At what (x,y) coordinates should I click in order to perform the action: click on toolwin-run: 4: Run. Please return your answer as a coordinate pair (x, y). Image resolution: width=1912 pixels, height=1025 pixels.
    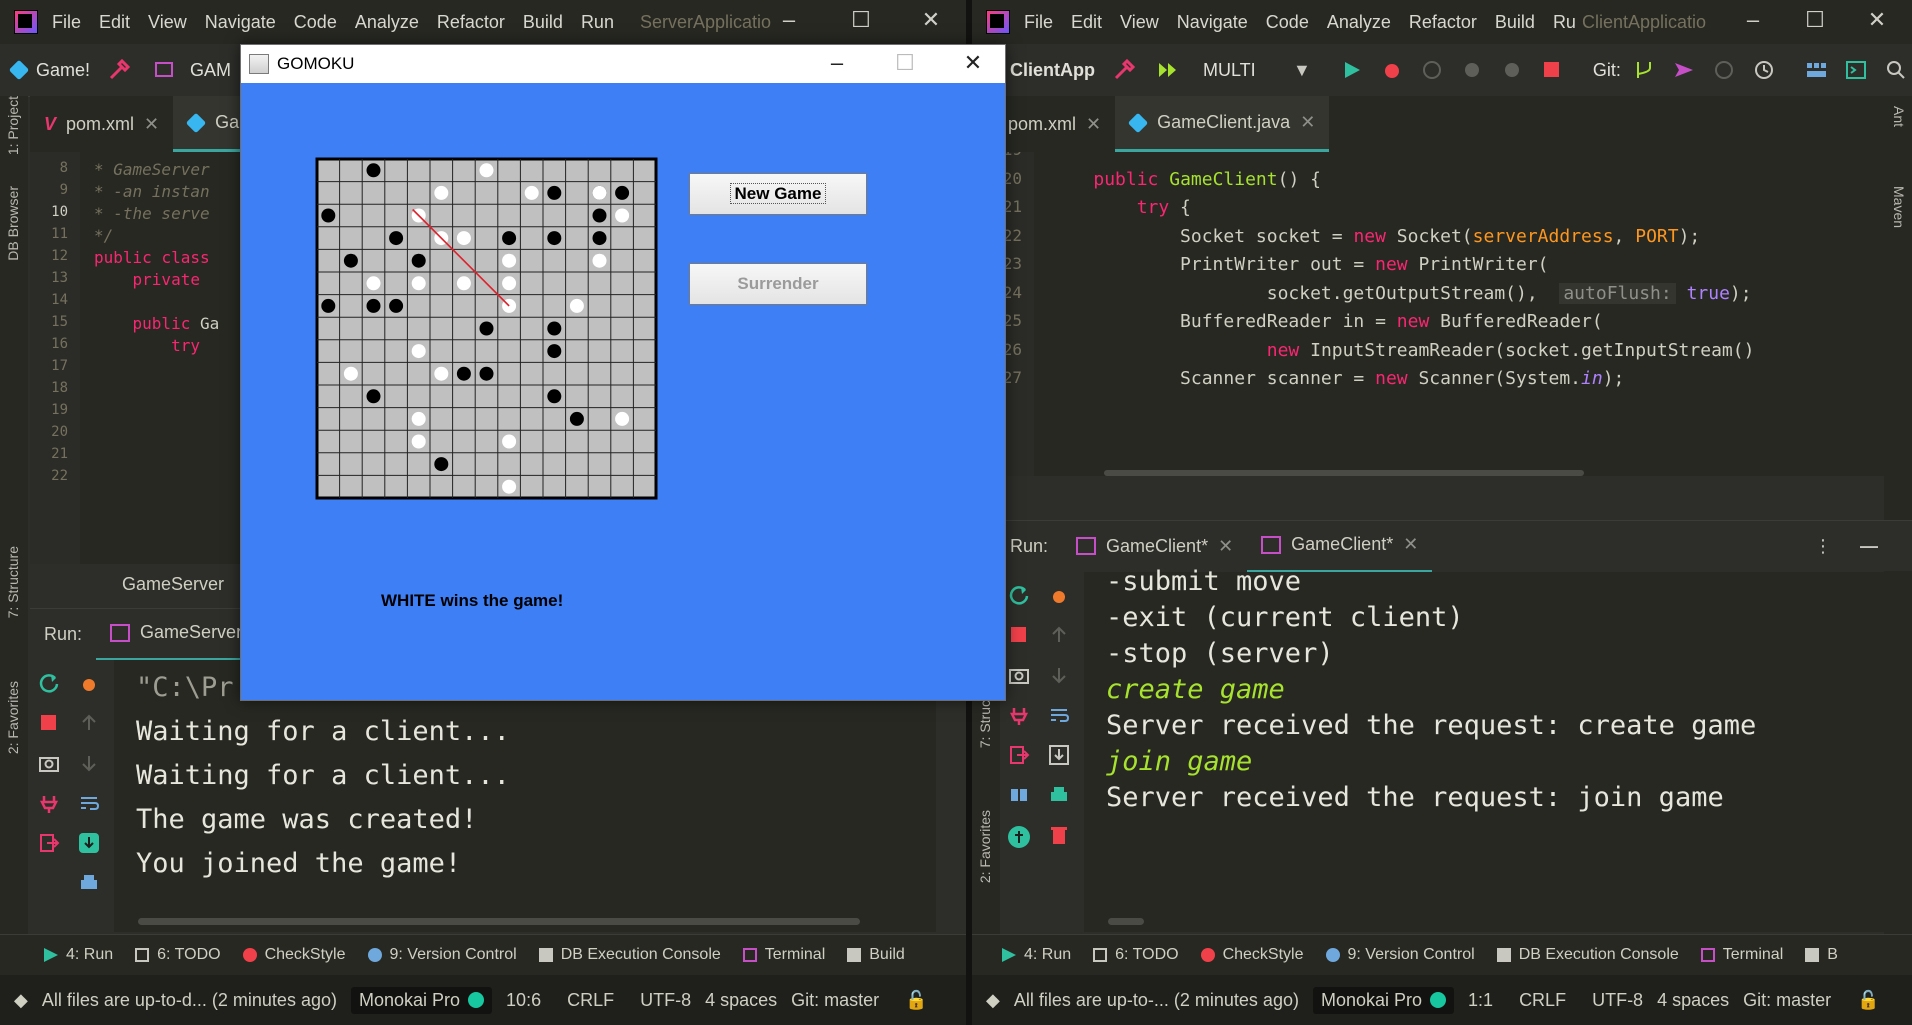
    Looking at the image, I should click on (1036, 955).